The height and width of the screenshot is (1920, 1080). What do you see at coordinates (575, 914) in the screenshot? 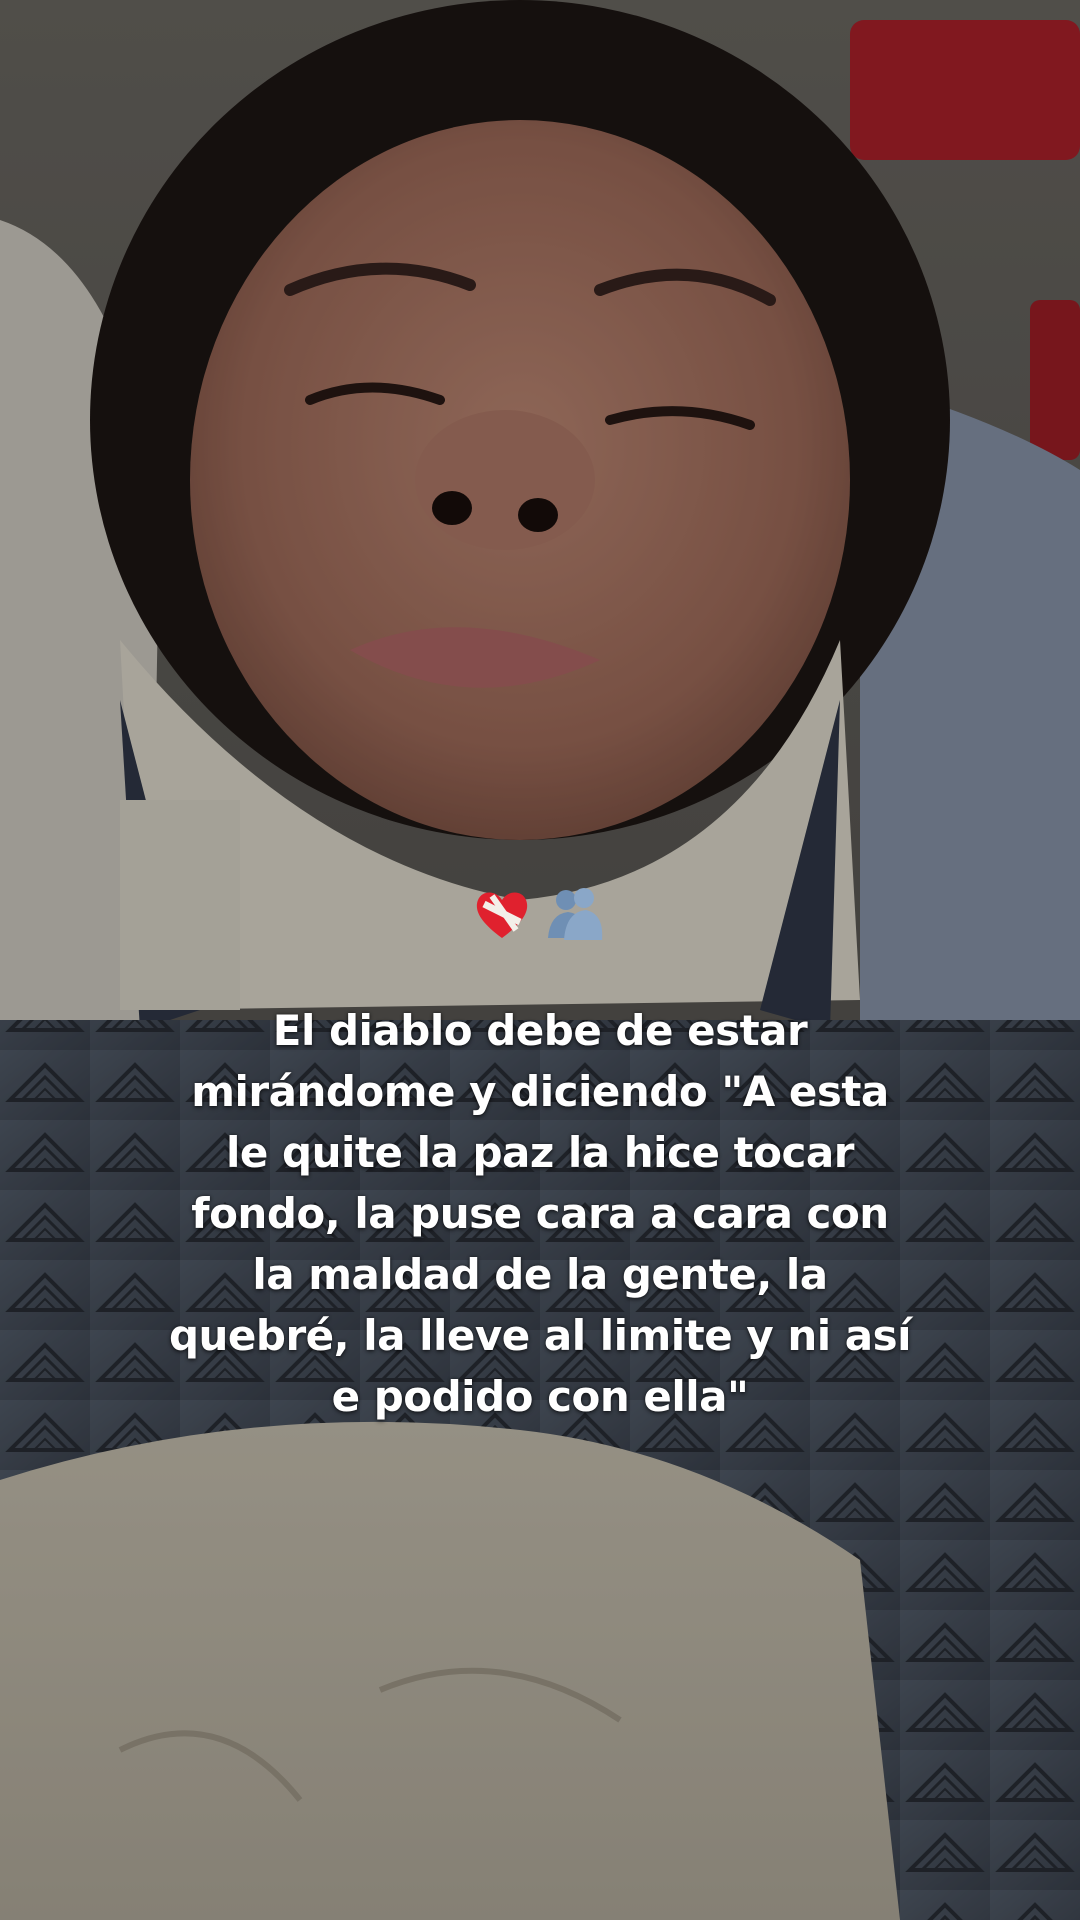
I see `people-hugging-emoji` at bounding box center [575, 914].